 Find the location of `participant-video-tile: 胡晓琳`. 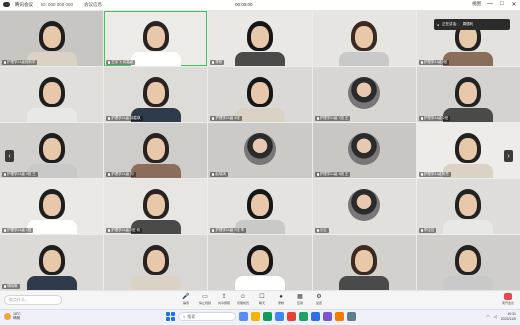

participant-video-tile: 胡晓琳 is located at coordinates (52, 262).